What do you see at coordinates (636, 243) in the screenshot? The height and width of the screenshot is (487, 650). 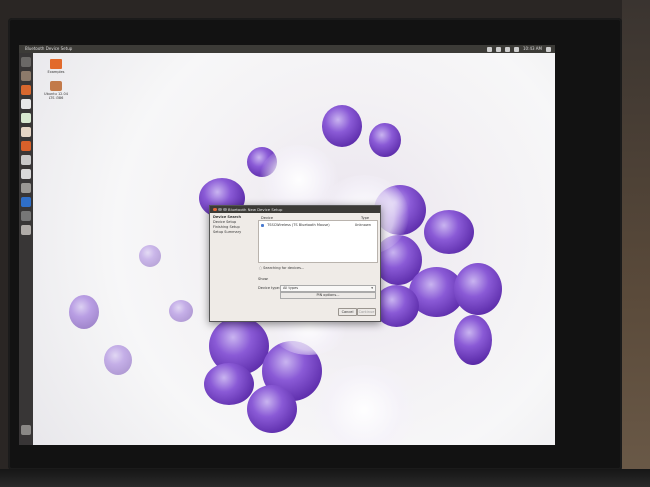 I see `background-wall` at bounding box center [636, 243].